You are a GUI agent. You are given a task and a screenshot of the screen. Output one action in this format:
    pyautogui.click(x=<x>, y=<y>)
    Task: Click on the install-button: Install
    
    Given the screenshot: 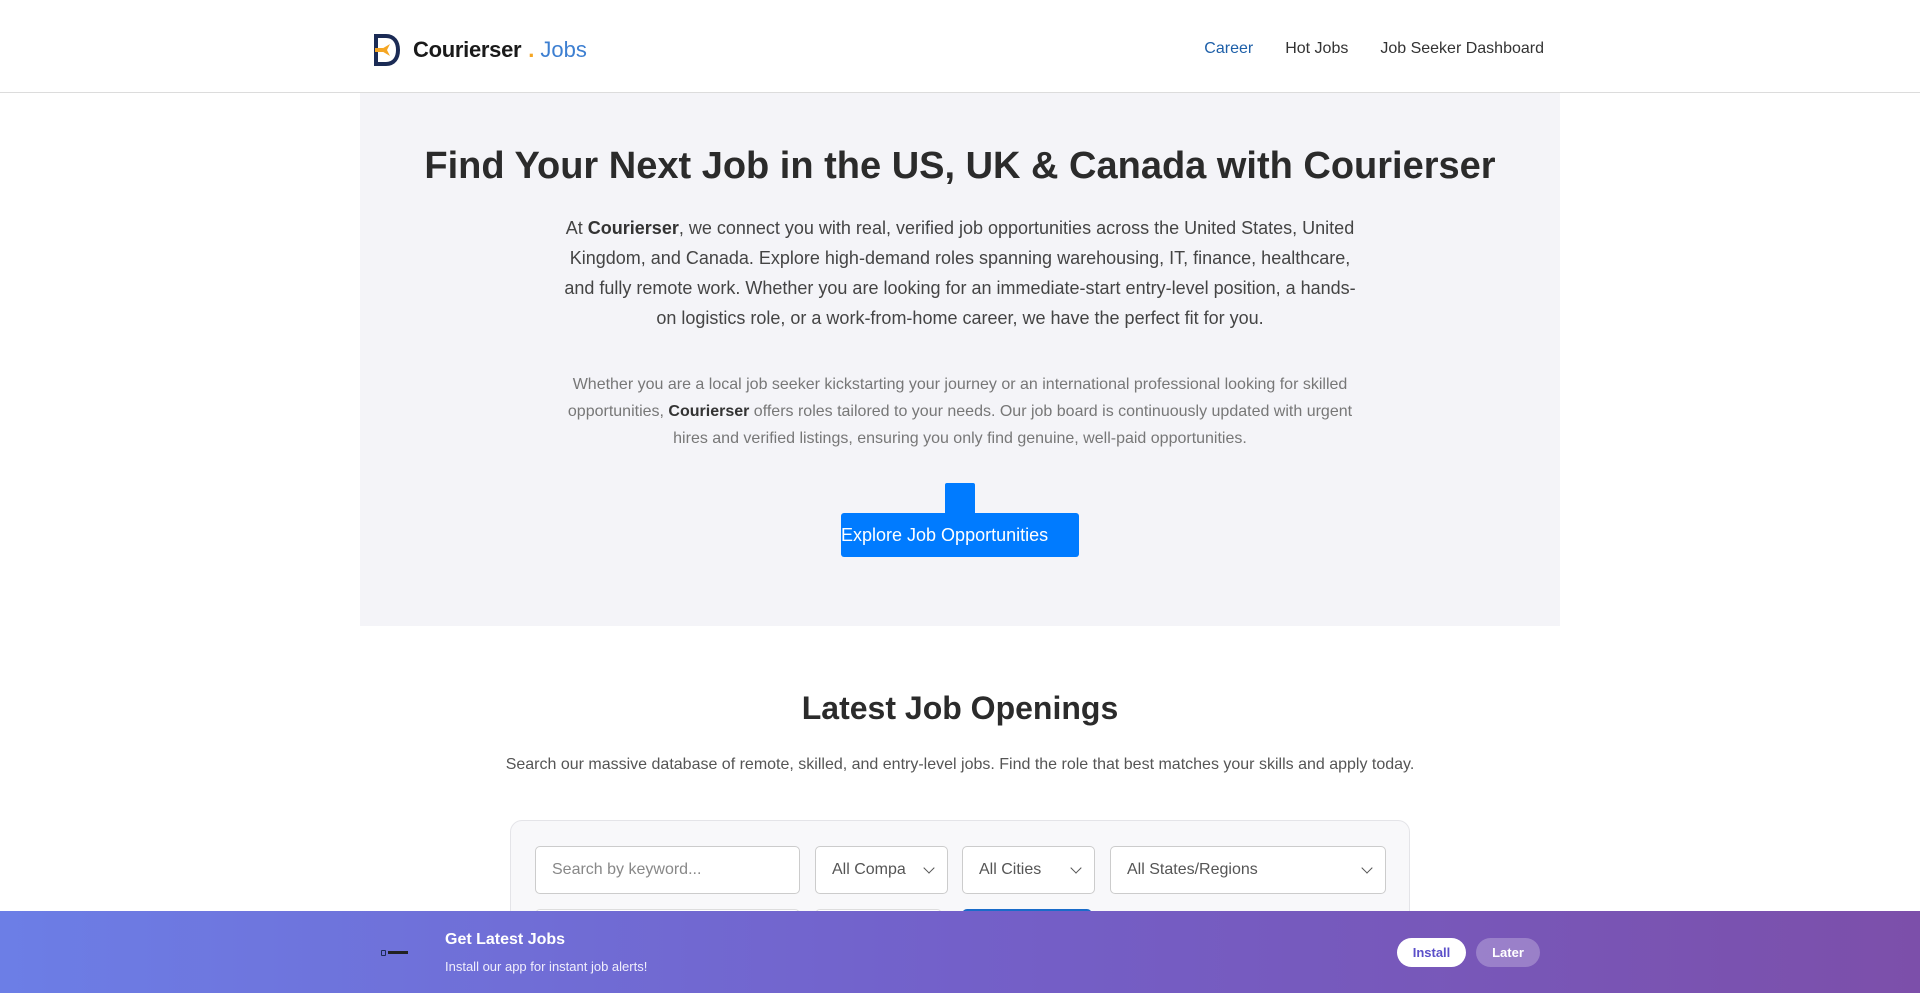 What is the action you would take?
    pyautogui.click(x=1431, y=952)
    